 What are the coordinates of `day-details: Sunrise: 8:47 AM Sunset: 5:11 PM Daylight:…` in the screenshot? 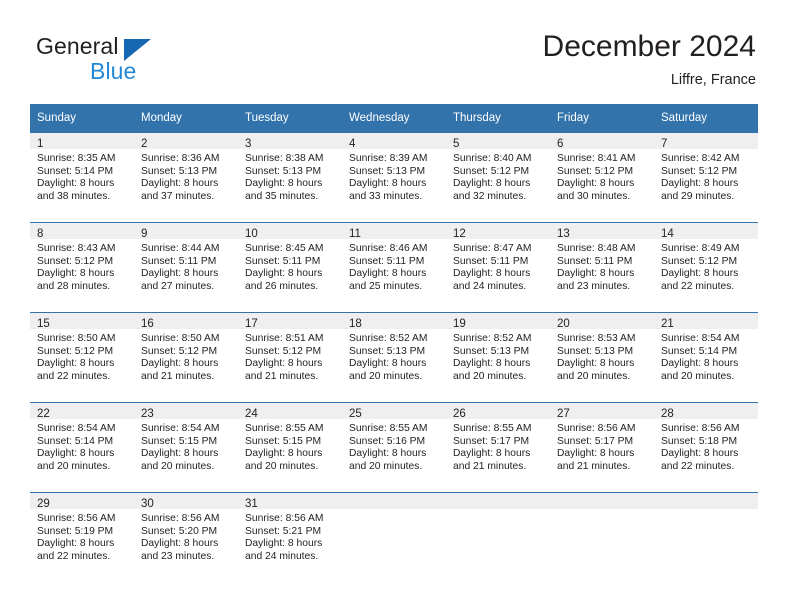 It's located at (498, 266).